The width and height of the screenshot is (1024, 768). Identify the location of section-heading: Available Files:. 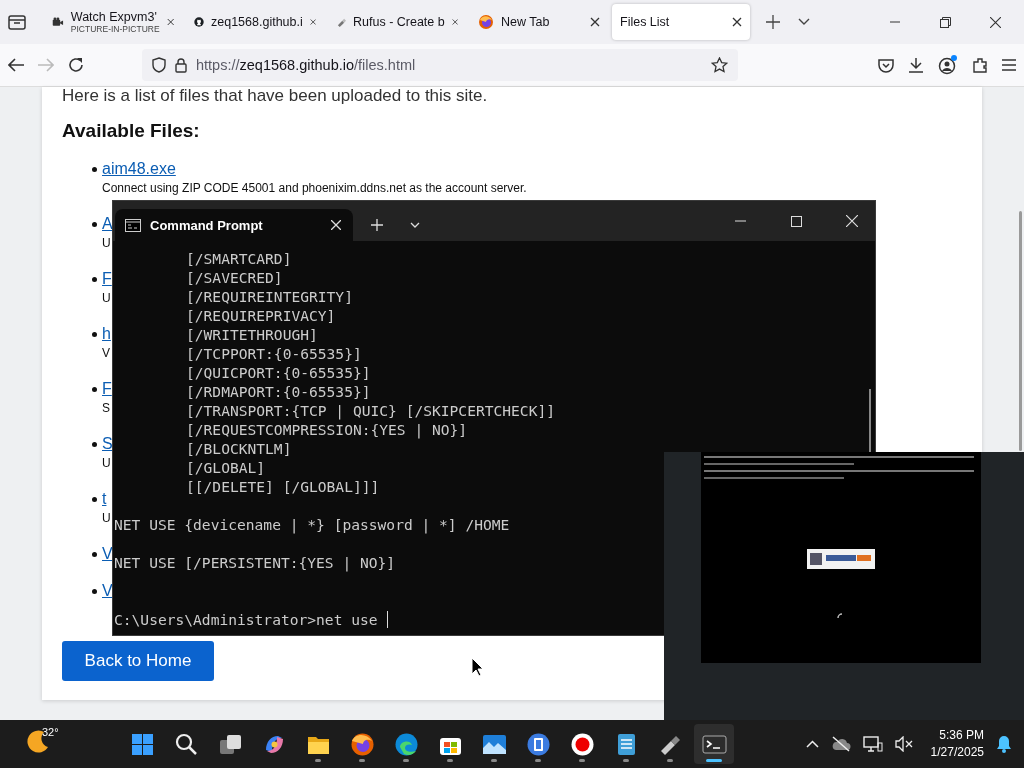
(131, 131).